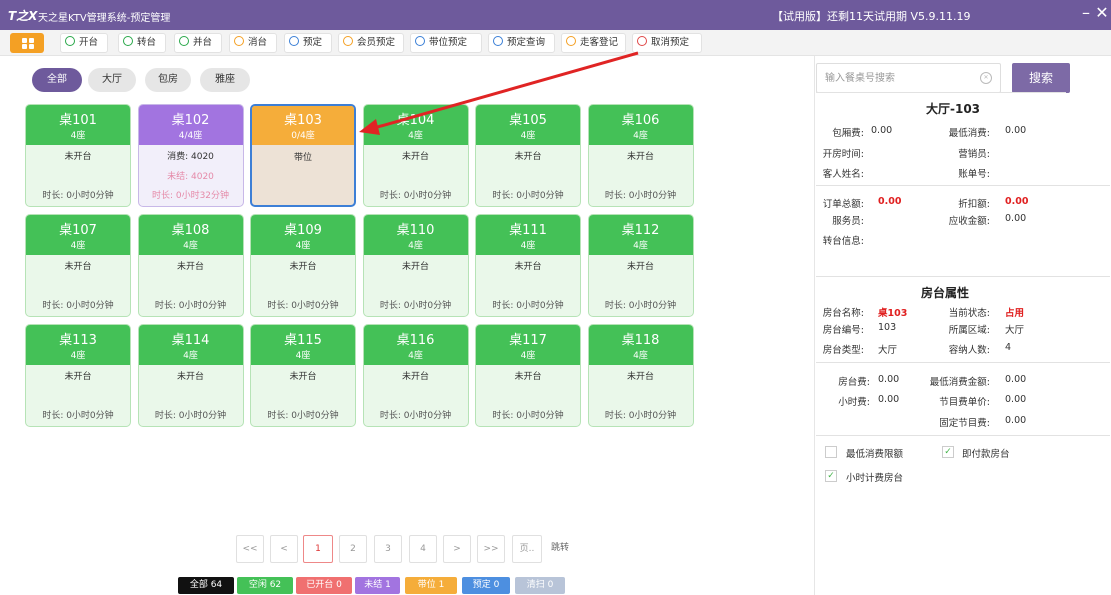 This screenshot has height=595, width=1111. What do you see at coordinates (843, 174) in the screenshot?
I see `guest-name-label: 客人姓名:` at bounding box center [843, 174].